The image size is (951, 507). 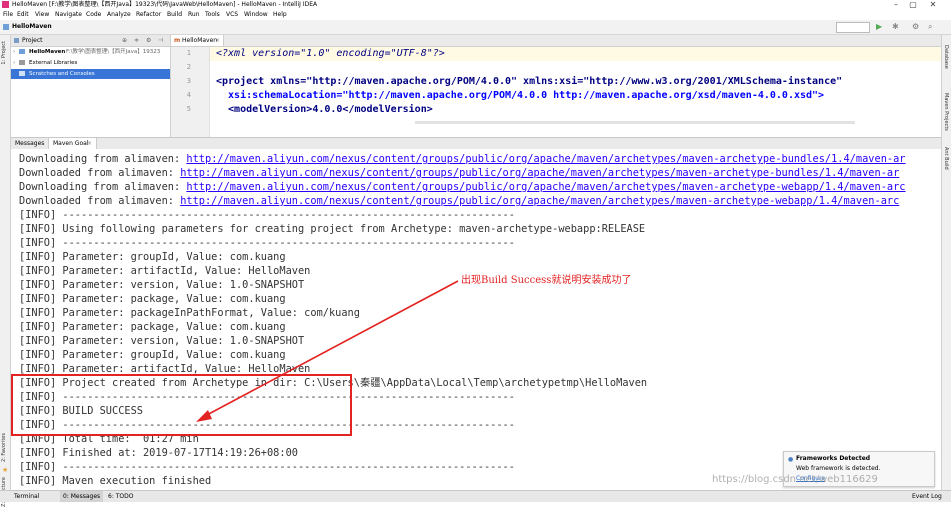 I want to click on annotation-arrow, so click(x=327, y=351).